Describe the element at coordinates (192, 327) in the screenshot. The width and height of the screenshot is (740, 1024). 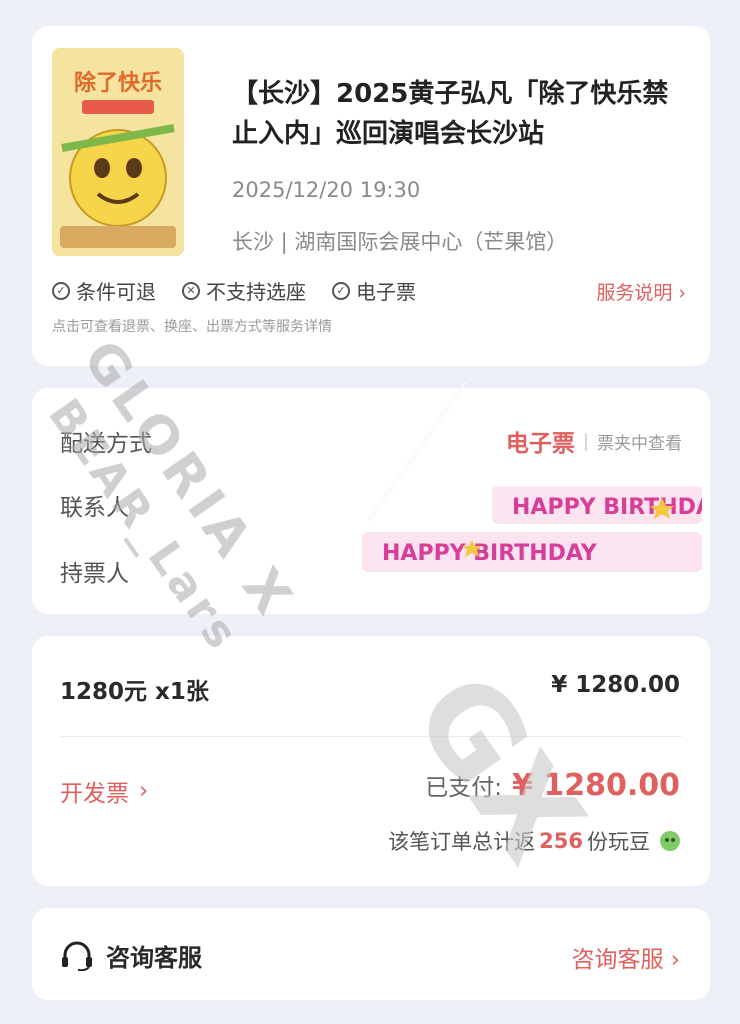
I see `service-subtitle: 点击可查看退票、换座、出票方式等服务详情` at that location.